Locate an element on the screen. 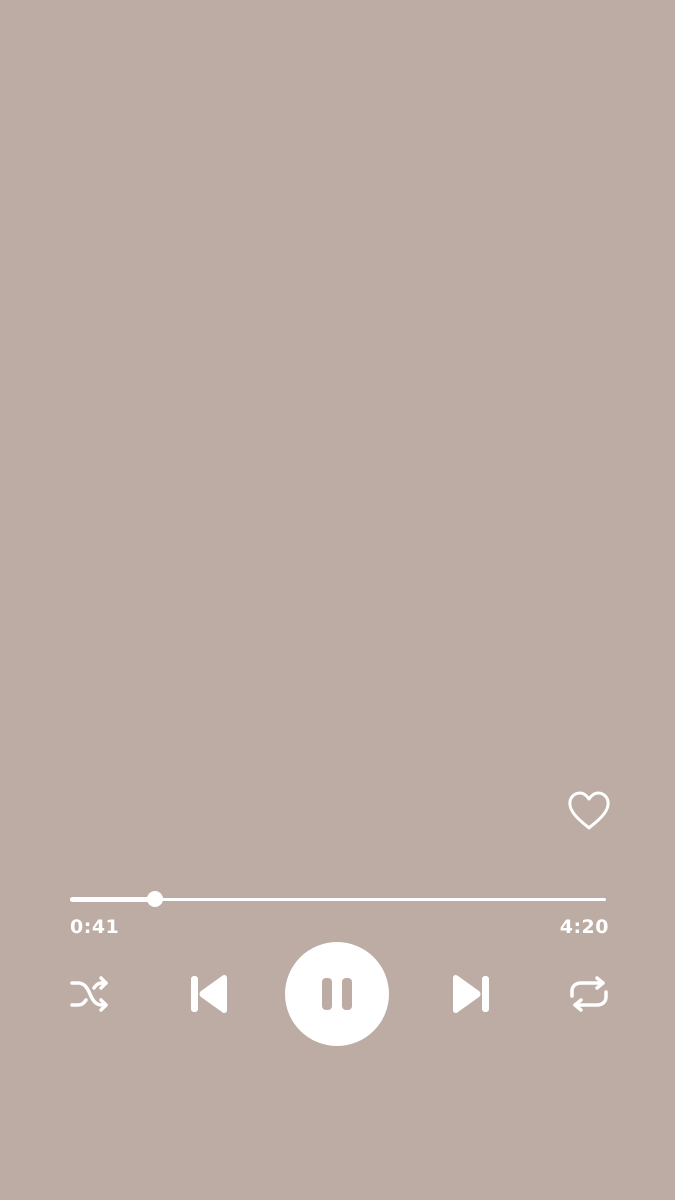 The image size is (675, 1200). like-button is located at coordinates (589, 811).